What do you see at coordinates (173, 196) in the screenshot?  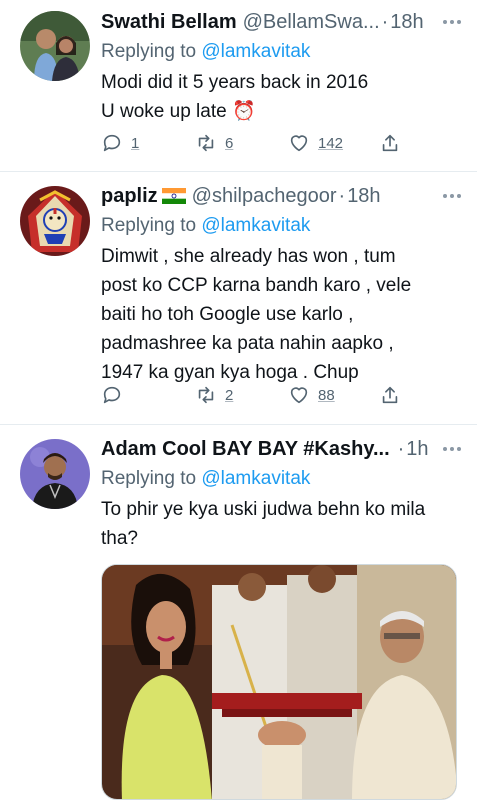 I see `india-flag-icon` at bounding box center [173, 196].